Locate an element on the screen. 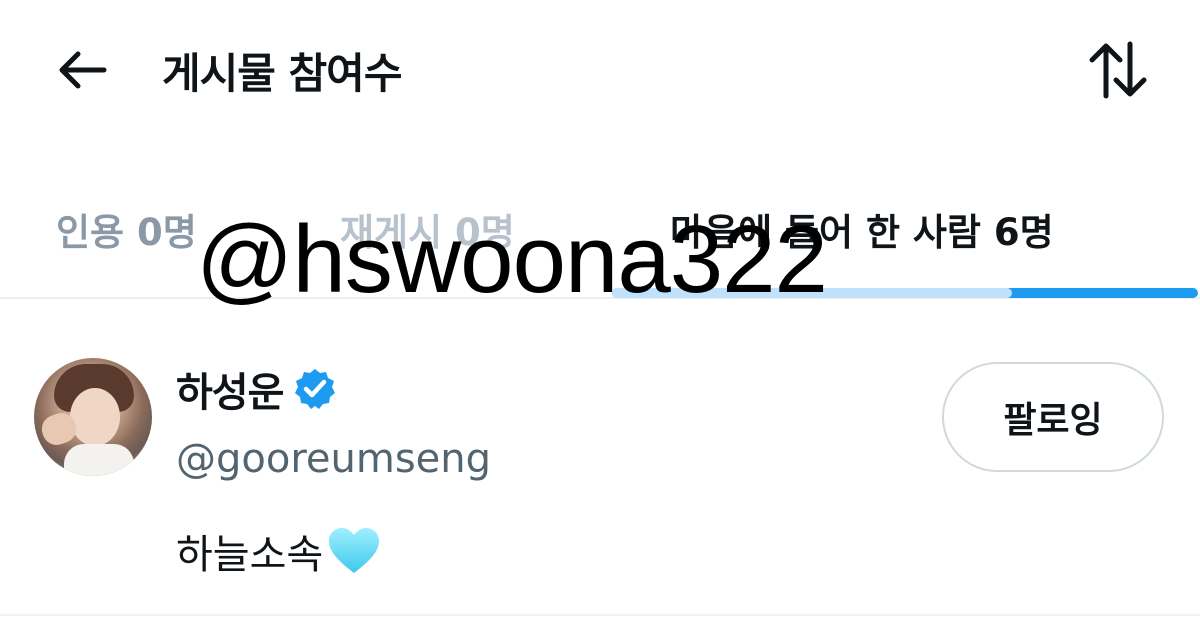  back-button is located at coordinates (82, 70).